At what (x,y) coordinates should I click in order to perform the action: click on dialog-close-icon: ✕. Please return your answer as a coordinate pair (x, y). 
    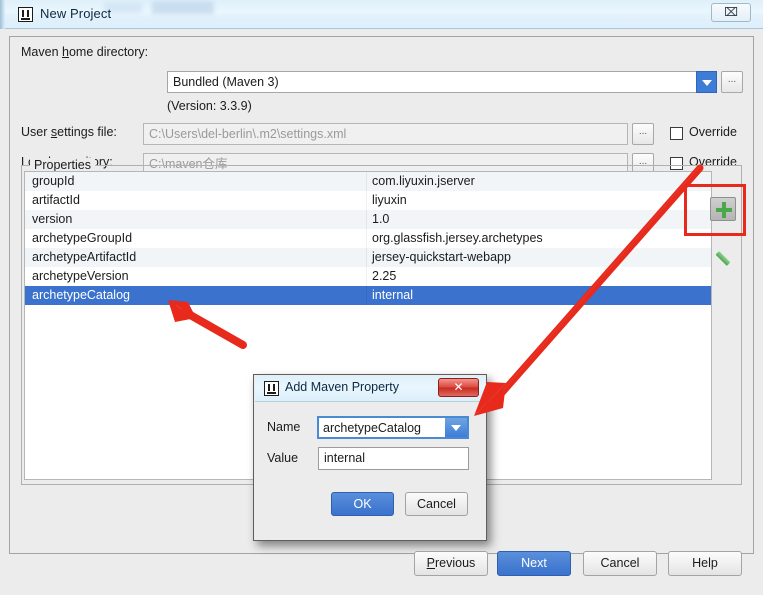
    Looking at the image, I should click on (458, 387).